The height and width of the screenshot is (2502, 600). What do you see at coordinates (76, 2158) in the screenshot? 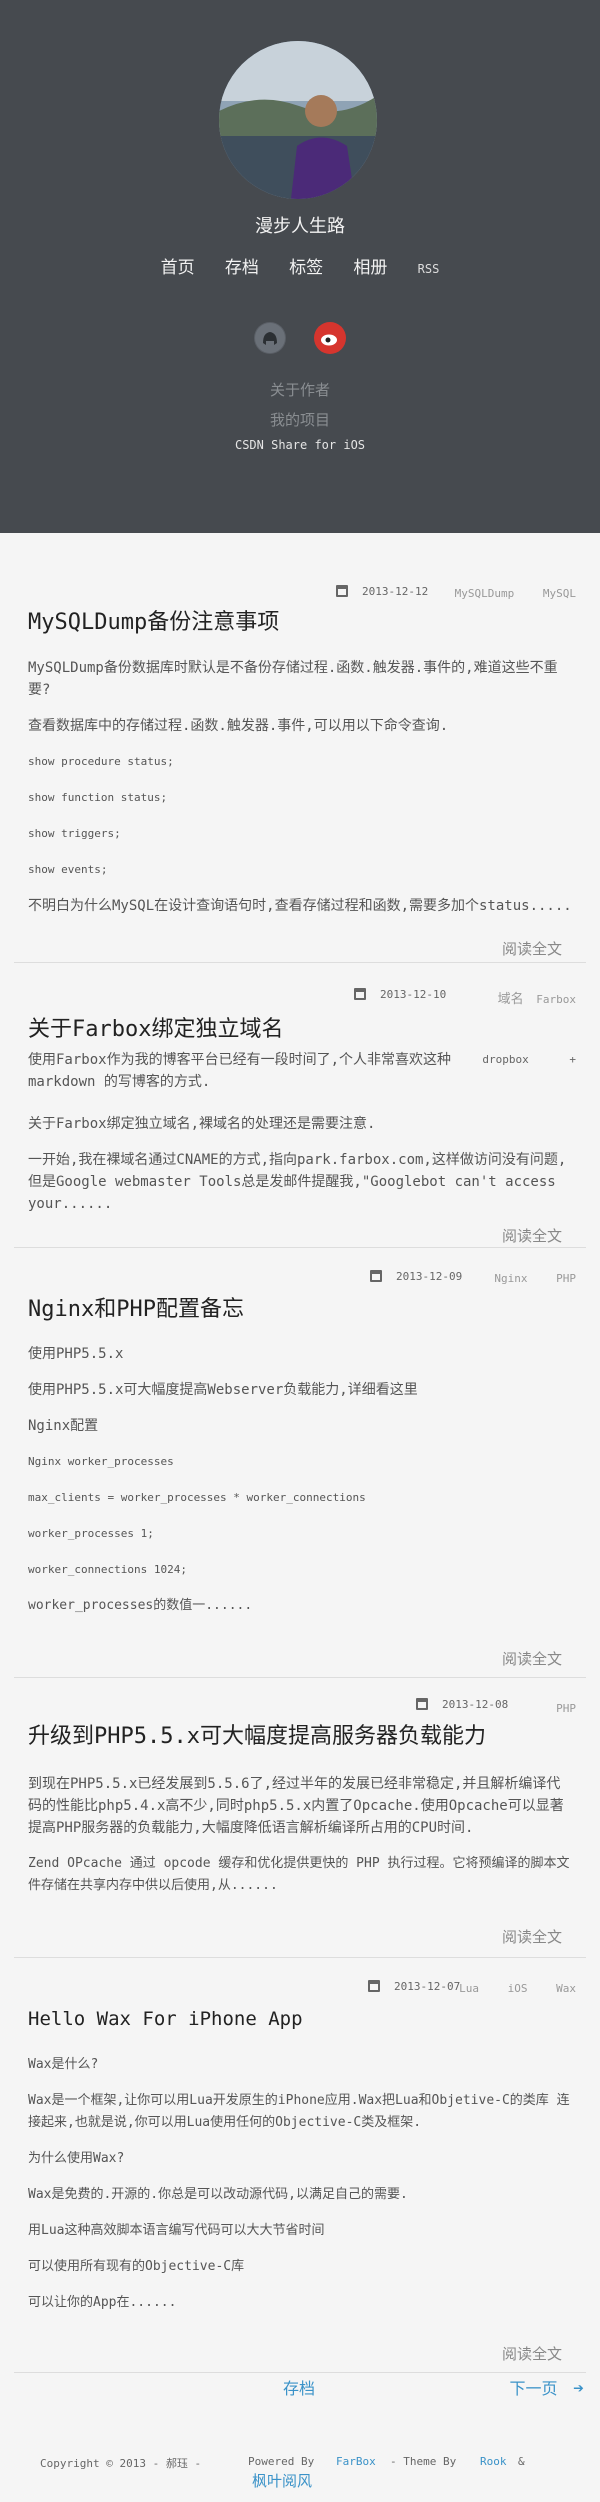
I see `paragraph: 为什么使用Wax?` at bounding box center [76, 2158].